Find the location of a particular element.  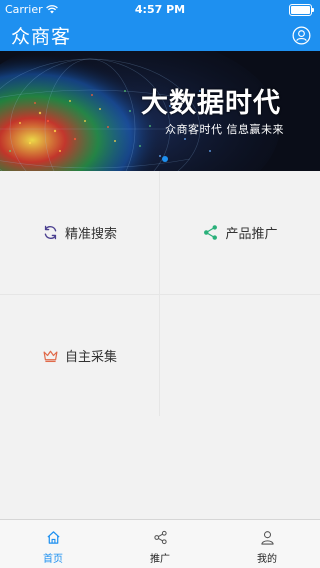

tab-home: 首页 is located at coordinates (53, 544).